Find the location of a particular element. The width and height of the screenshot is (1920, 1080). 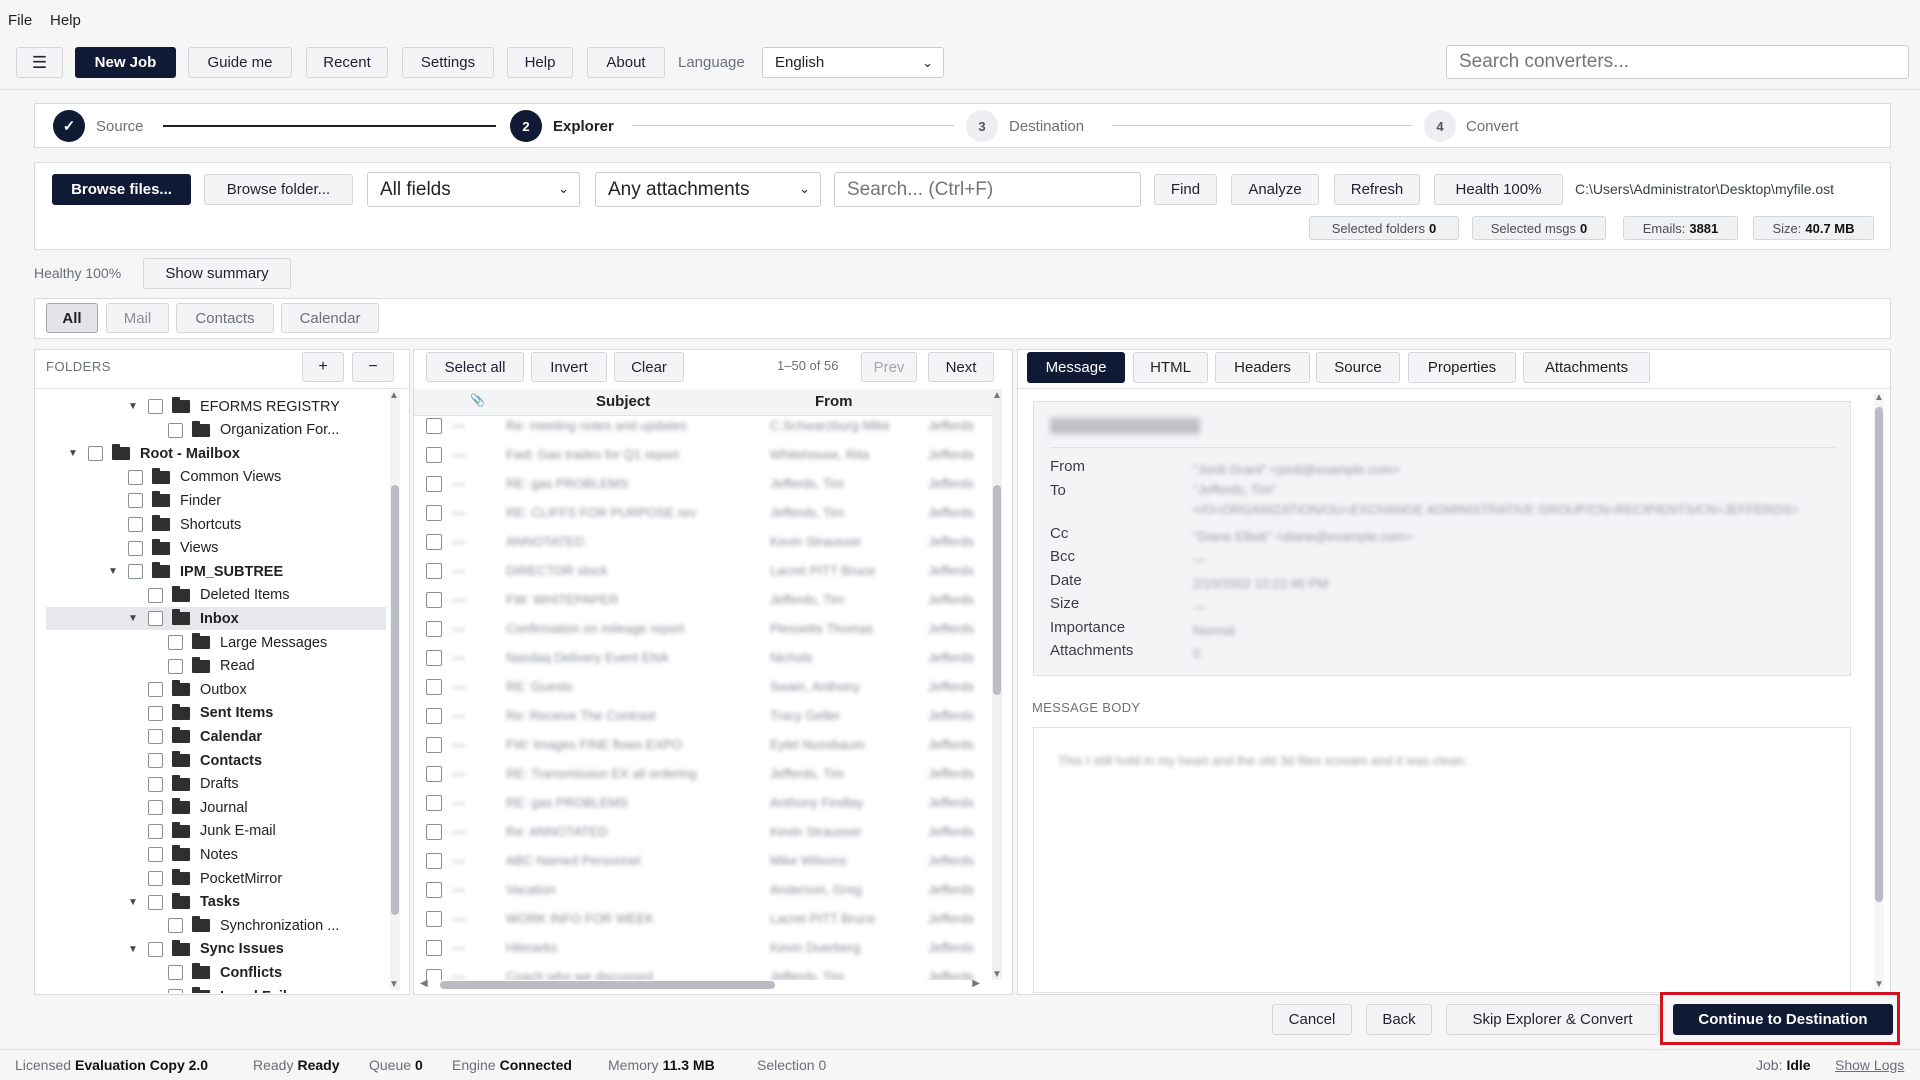

folder-item: Outbox is located at coordinates (216, 689).